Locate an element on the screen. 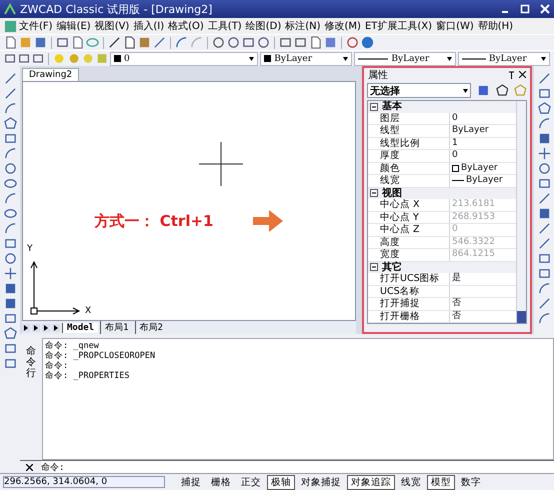 Image resolution: width=554 pixels, height=490 pixels. menu-item: 修改(M) is located at coordinates (342, 26).